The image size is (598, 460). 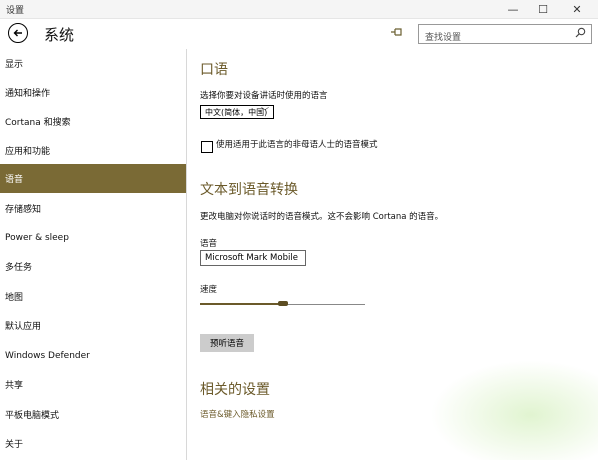 What do you see at coordinates (249, 190) in the screenshot?
I see `tts-section-title: 文本到语音转换` at bounding box center [249, 190].